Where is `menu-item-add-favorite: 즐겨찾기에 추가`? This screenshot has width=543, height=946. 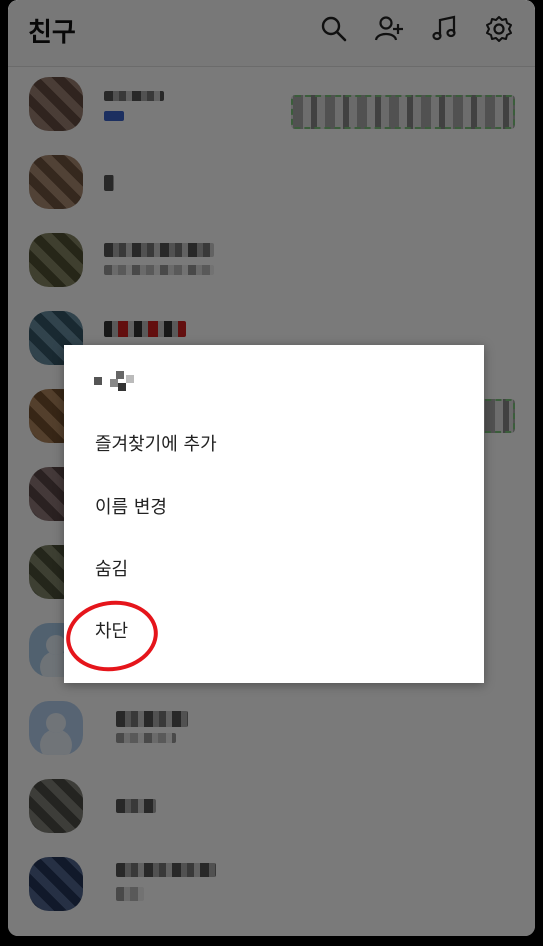
menu-item-add-favorite: 즐겨찾기에 추가 is located at coordinates (274, 445).